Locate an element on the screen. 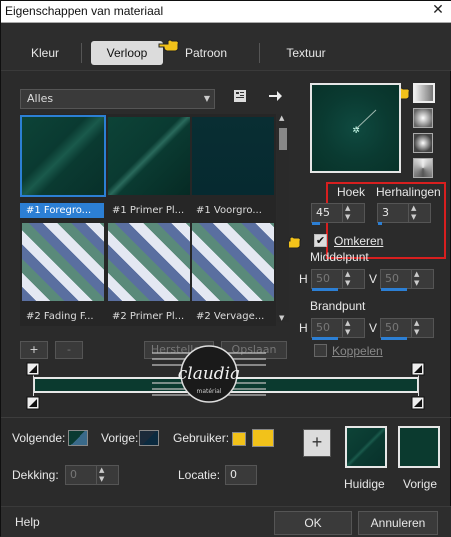 The height and width of the screenshot is (537, 451). radial-style-button is located at coordinates (423, 143).